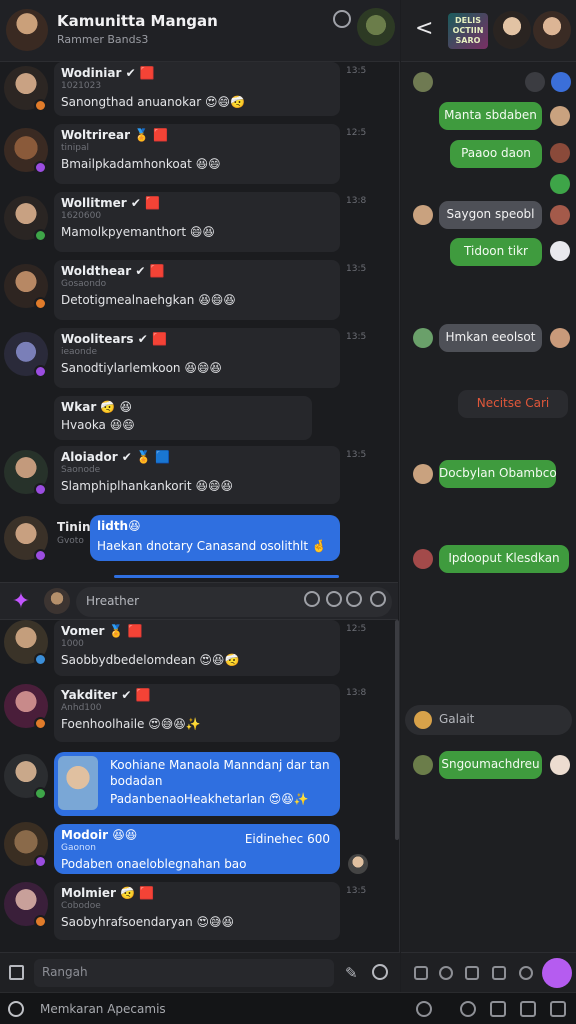 This screenshot has width=576, height=1024. Describe the element at coordinates (84, 284) in the screenshot. I see `message-meta: Gosaondo` at that location.